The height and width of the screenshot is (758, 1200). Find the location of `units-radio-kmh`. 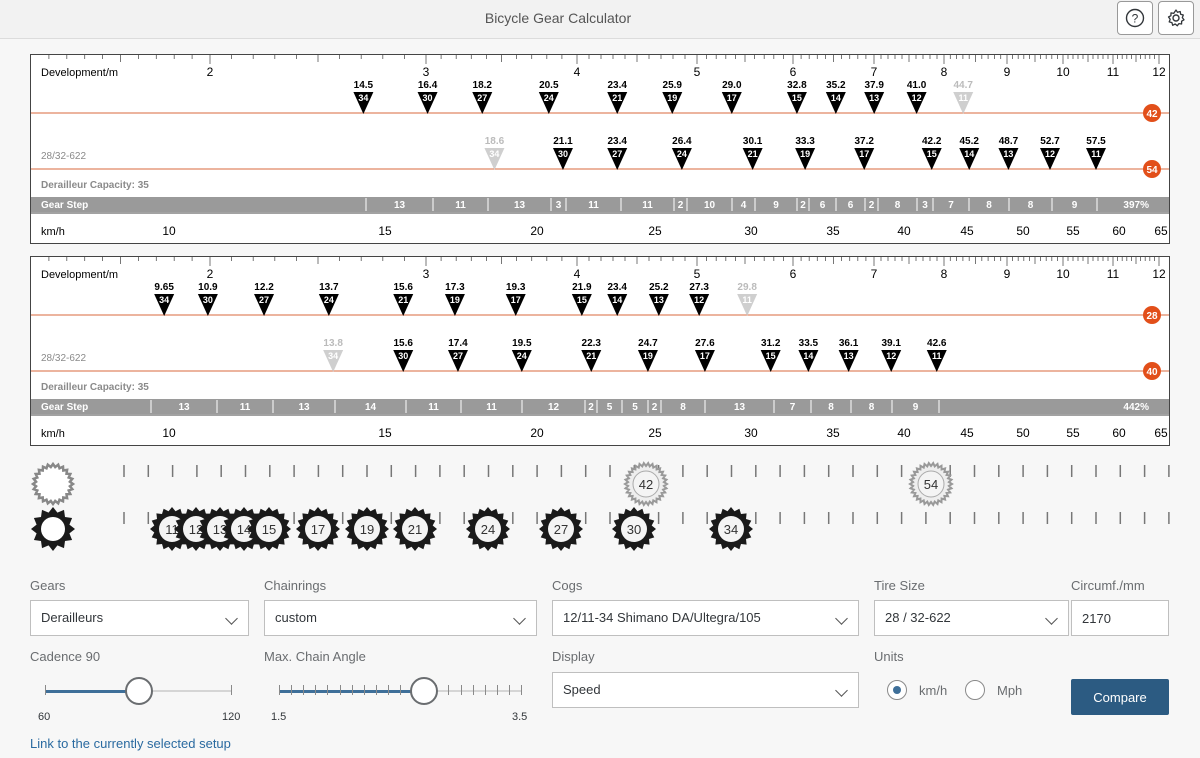

units-radio-kmh is located at coordinates (897, 690).